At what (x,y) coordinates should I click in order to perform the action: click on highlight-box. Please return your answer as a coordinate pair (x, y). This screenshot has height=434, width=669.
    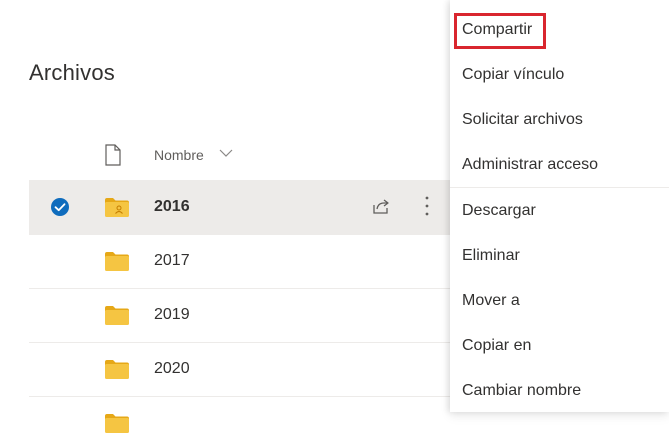
    Looking at the image, I should click on (500, 31).